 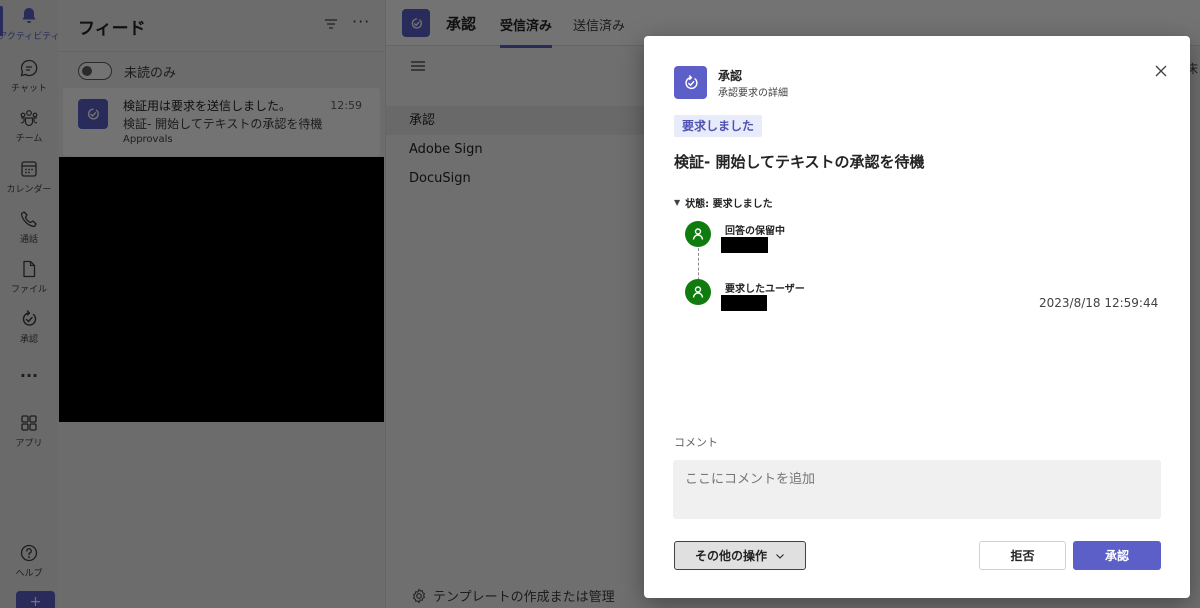 I want to click on tab-sent: 送信済み, so click(x=599, y=24).